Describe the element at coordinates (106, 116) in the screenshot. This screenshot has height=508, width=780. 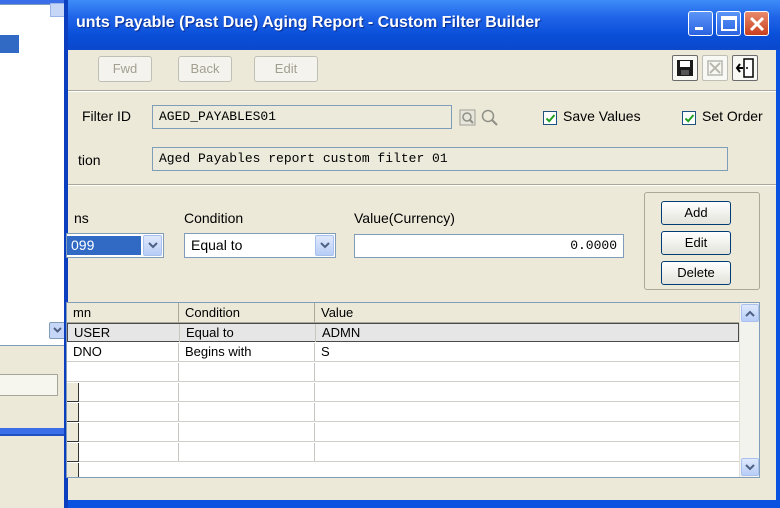
I see `filter-id-label: Filter ID` at that location.